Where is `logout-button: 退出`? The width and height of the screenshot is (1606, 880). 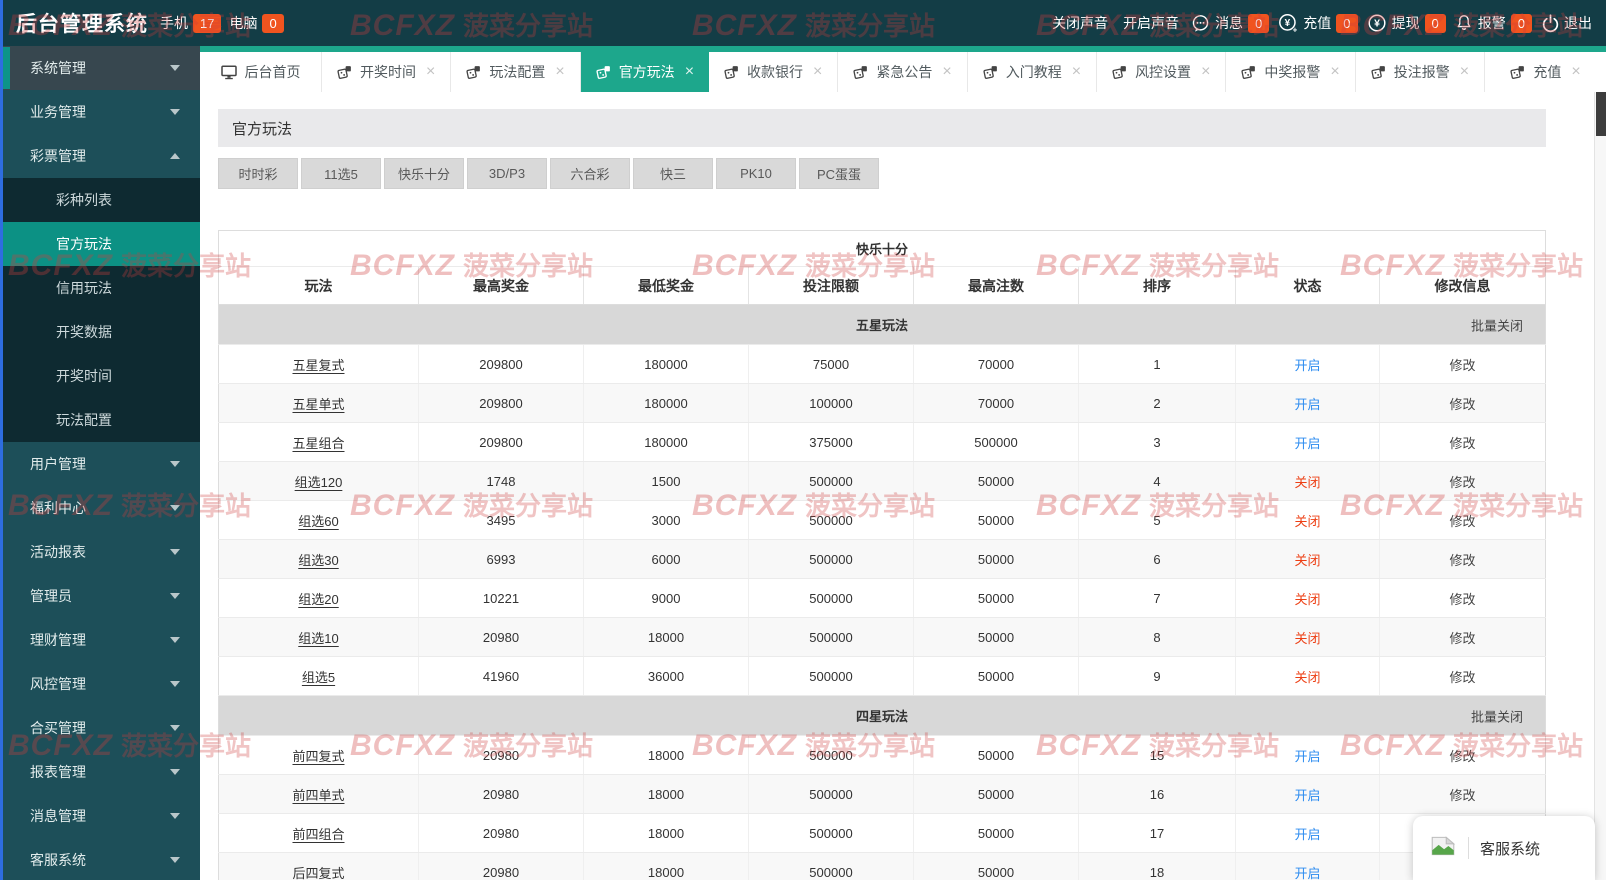 logout-button: 退出 is located at coordinates (1566, 23).